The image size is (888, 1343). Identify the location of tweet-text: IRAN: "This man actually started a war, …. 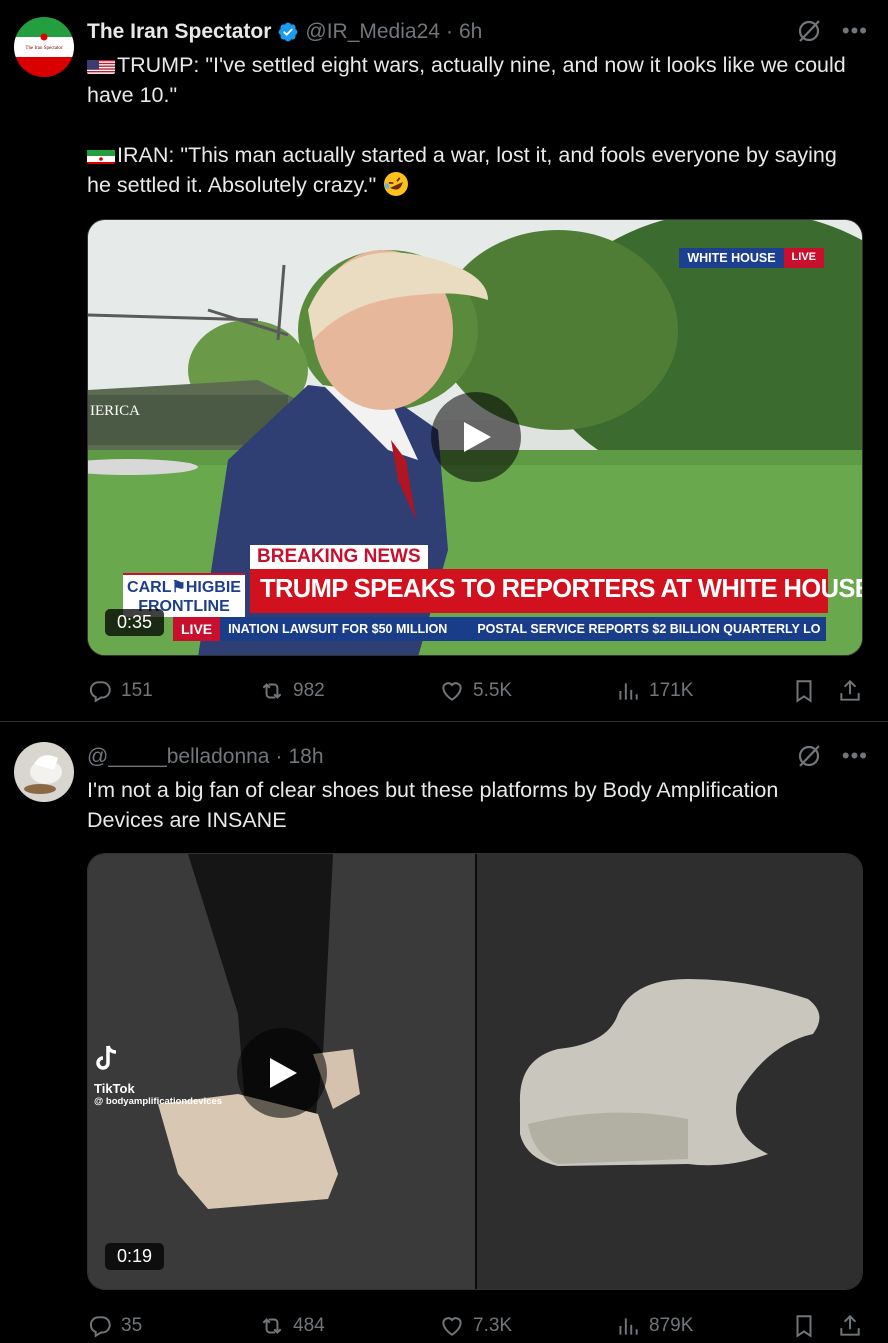
(472, 170).